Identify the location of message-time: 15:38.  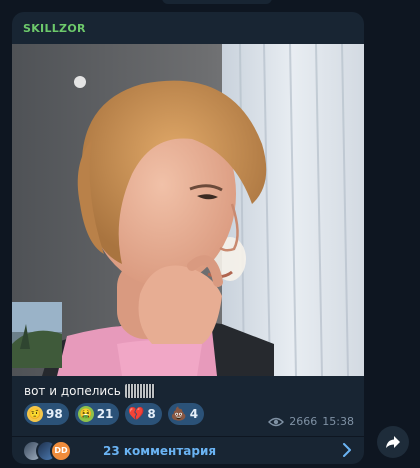
(338, 421).